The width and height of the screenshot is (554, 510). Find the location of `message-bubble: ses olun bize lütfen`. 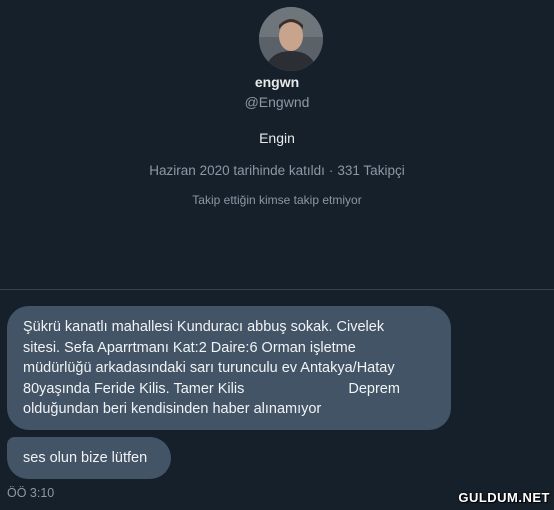

message-bubble: ses olun bize lütfen is located at coordinates (89, 458).